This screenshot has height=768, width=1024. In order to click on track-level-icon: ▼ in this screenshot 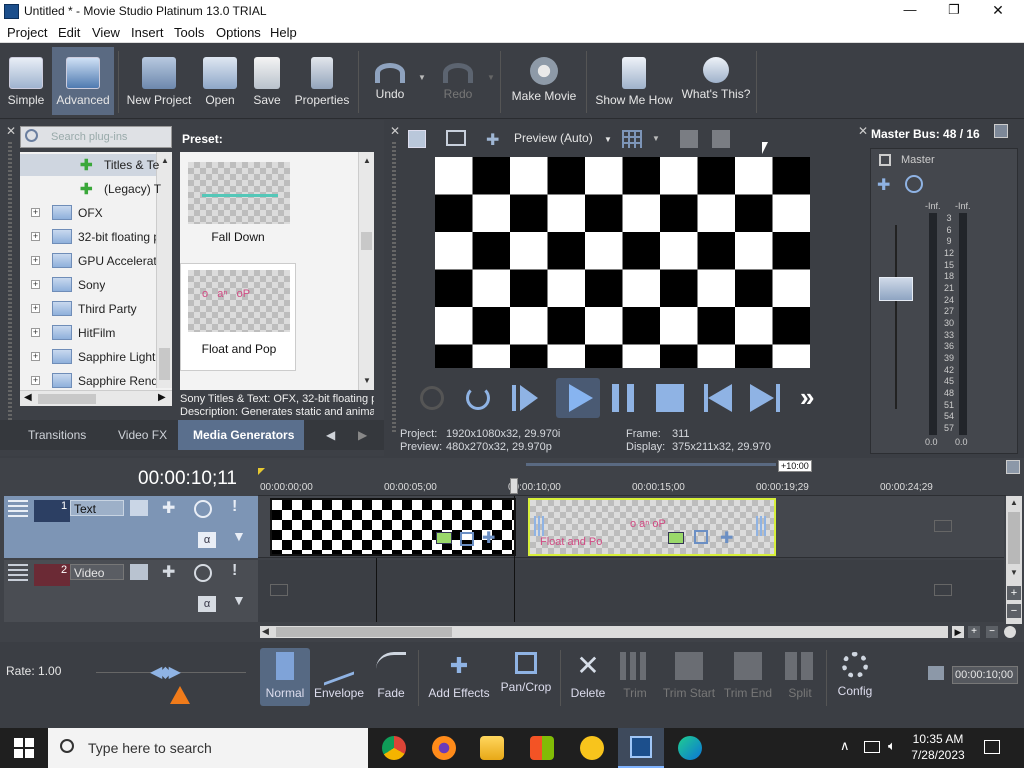, I will do `click(239, 600)`.